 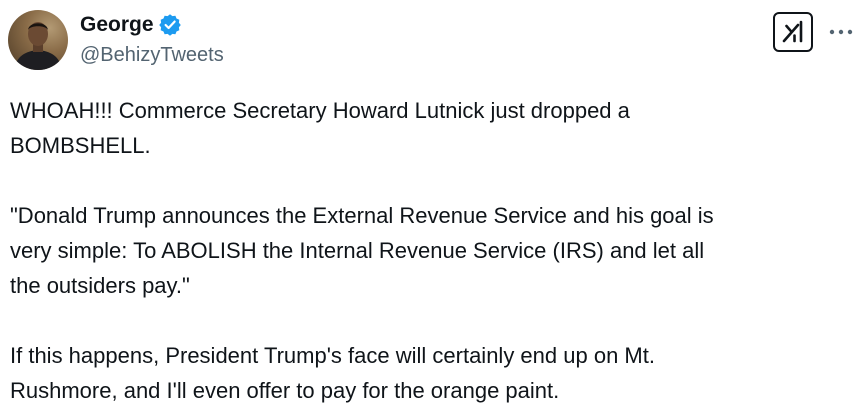 I want to click on author-display-name: George, so click(x=117, y=25).